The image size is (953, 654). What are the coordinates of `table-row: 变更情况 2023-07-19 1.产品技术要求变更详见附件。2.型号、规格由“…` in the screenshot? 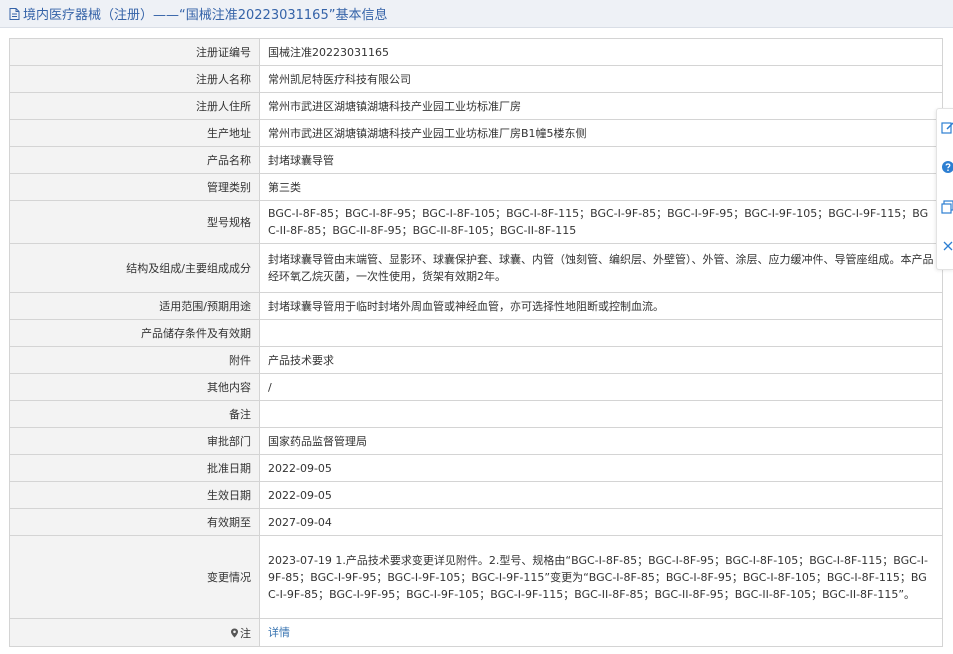 It's located at (476, 577).